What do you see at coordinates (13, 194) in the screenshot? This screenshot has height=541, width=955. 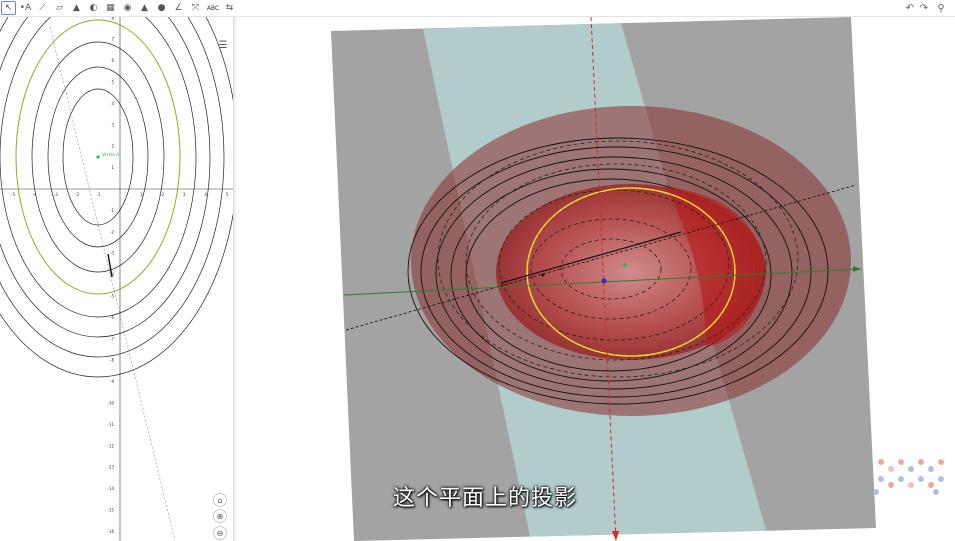 I see `x-tick-label: -5` at bounding box center [13, 194].